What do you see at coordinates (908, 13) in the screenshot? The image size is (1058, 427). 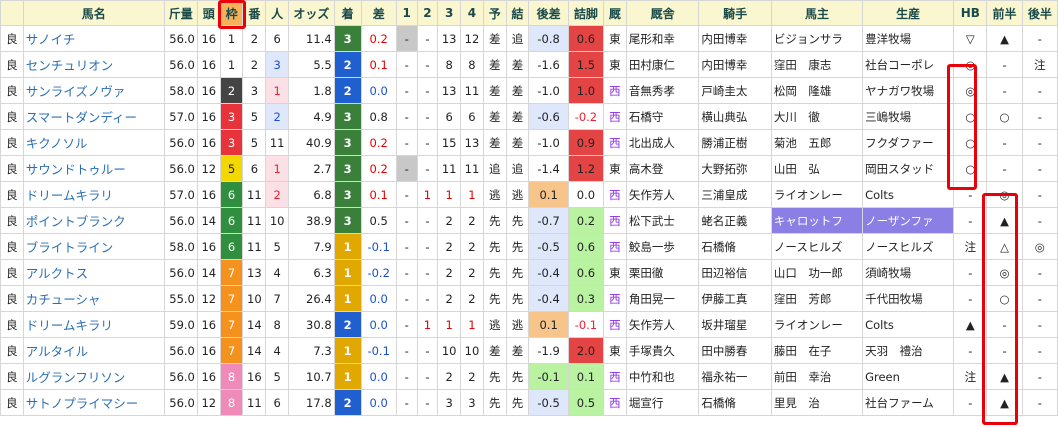 I see `header-col-22: 生産` at bounding box center [908, 13].